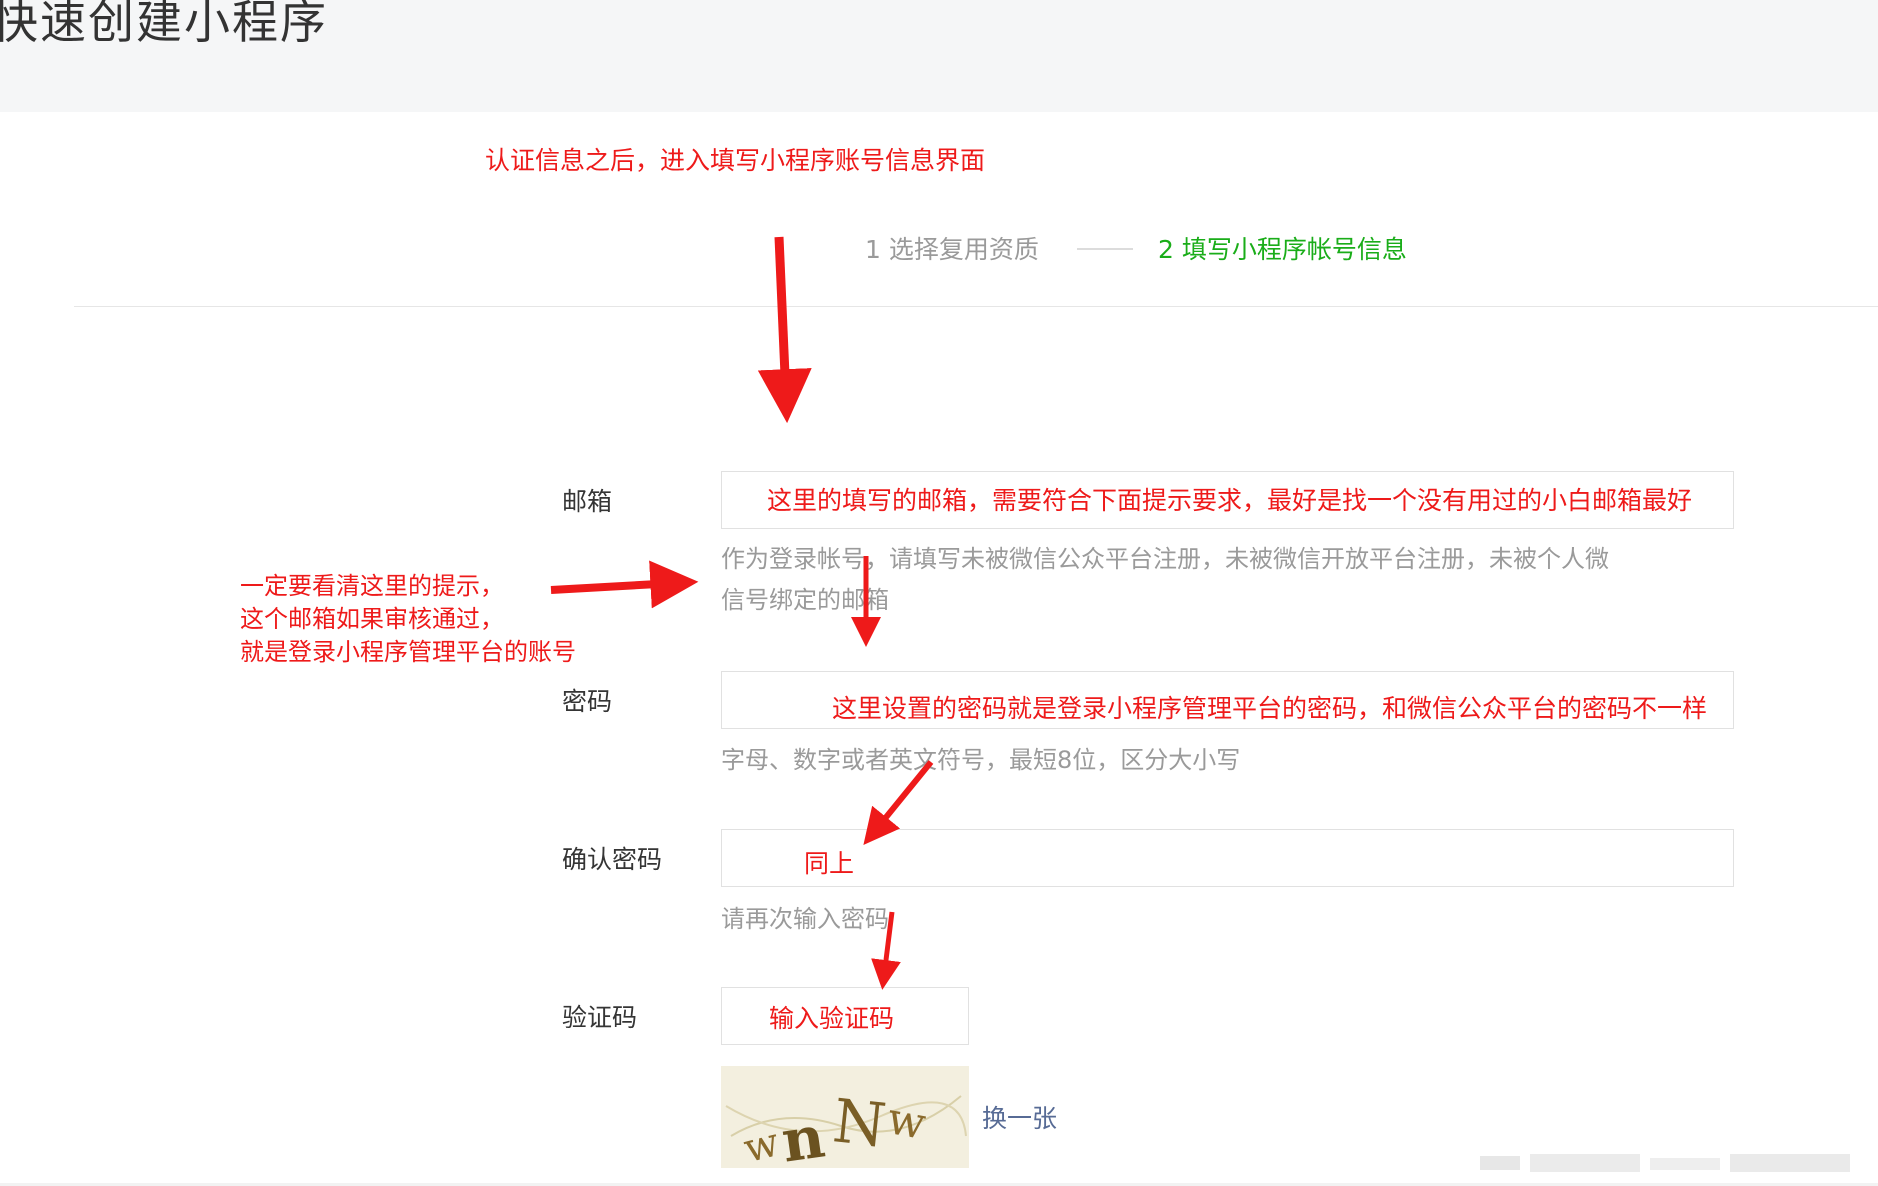 The height and width of the screenshot is (1186, 1878). I want to click on annotation-arrows, so click(742, 613).